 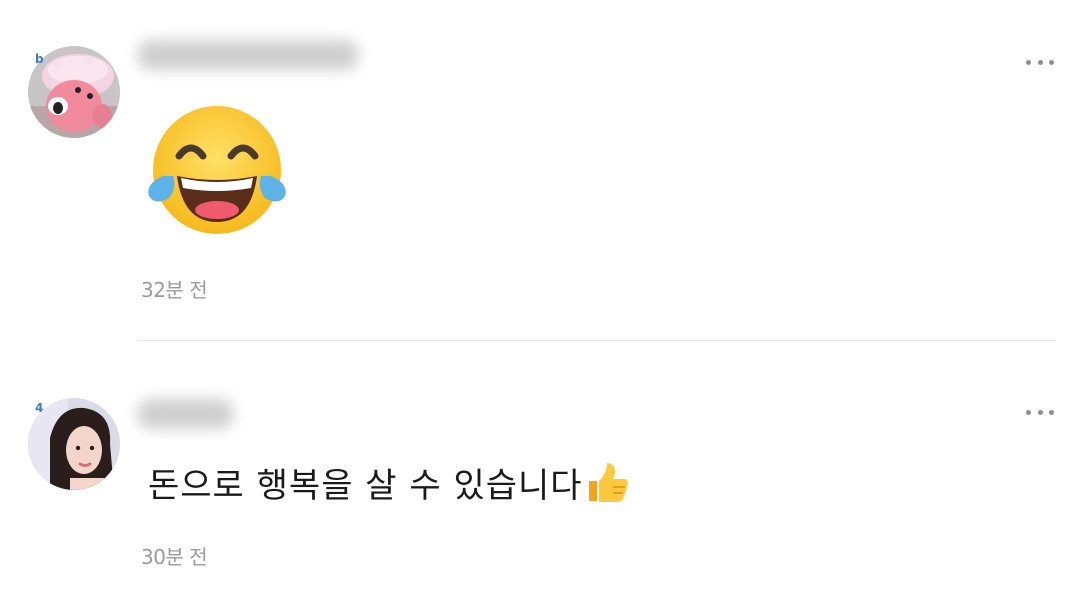 I want to click on timestamp: 32분 전, so click(x=174, y=290).